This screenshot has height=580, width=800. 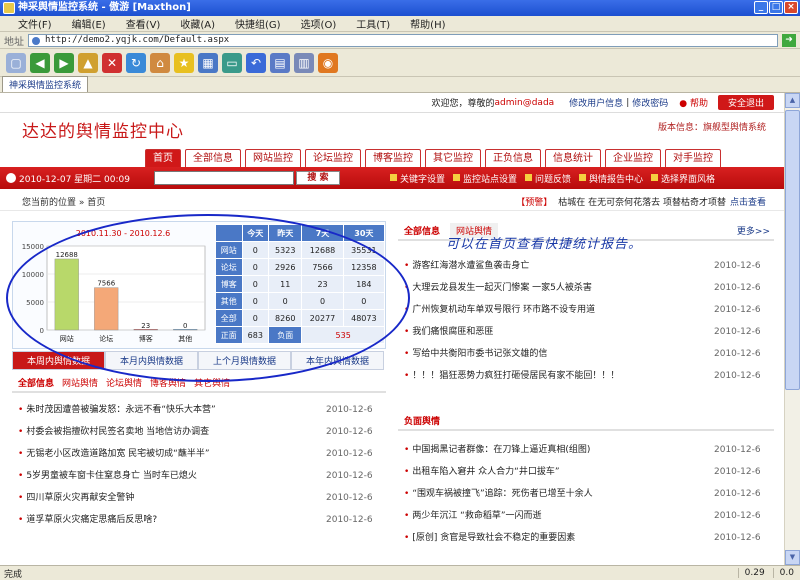 What do you see at coordinates (768, 573) in the screenshot?
I see `status-cells: 0.29 0.0` at bounding box center [768, 573].